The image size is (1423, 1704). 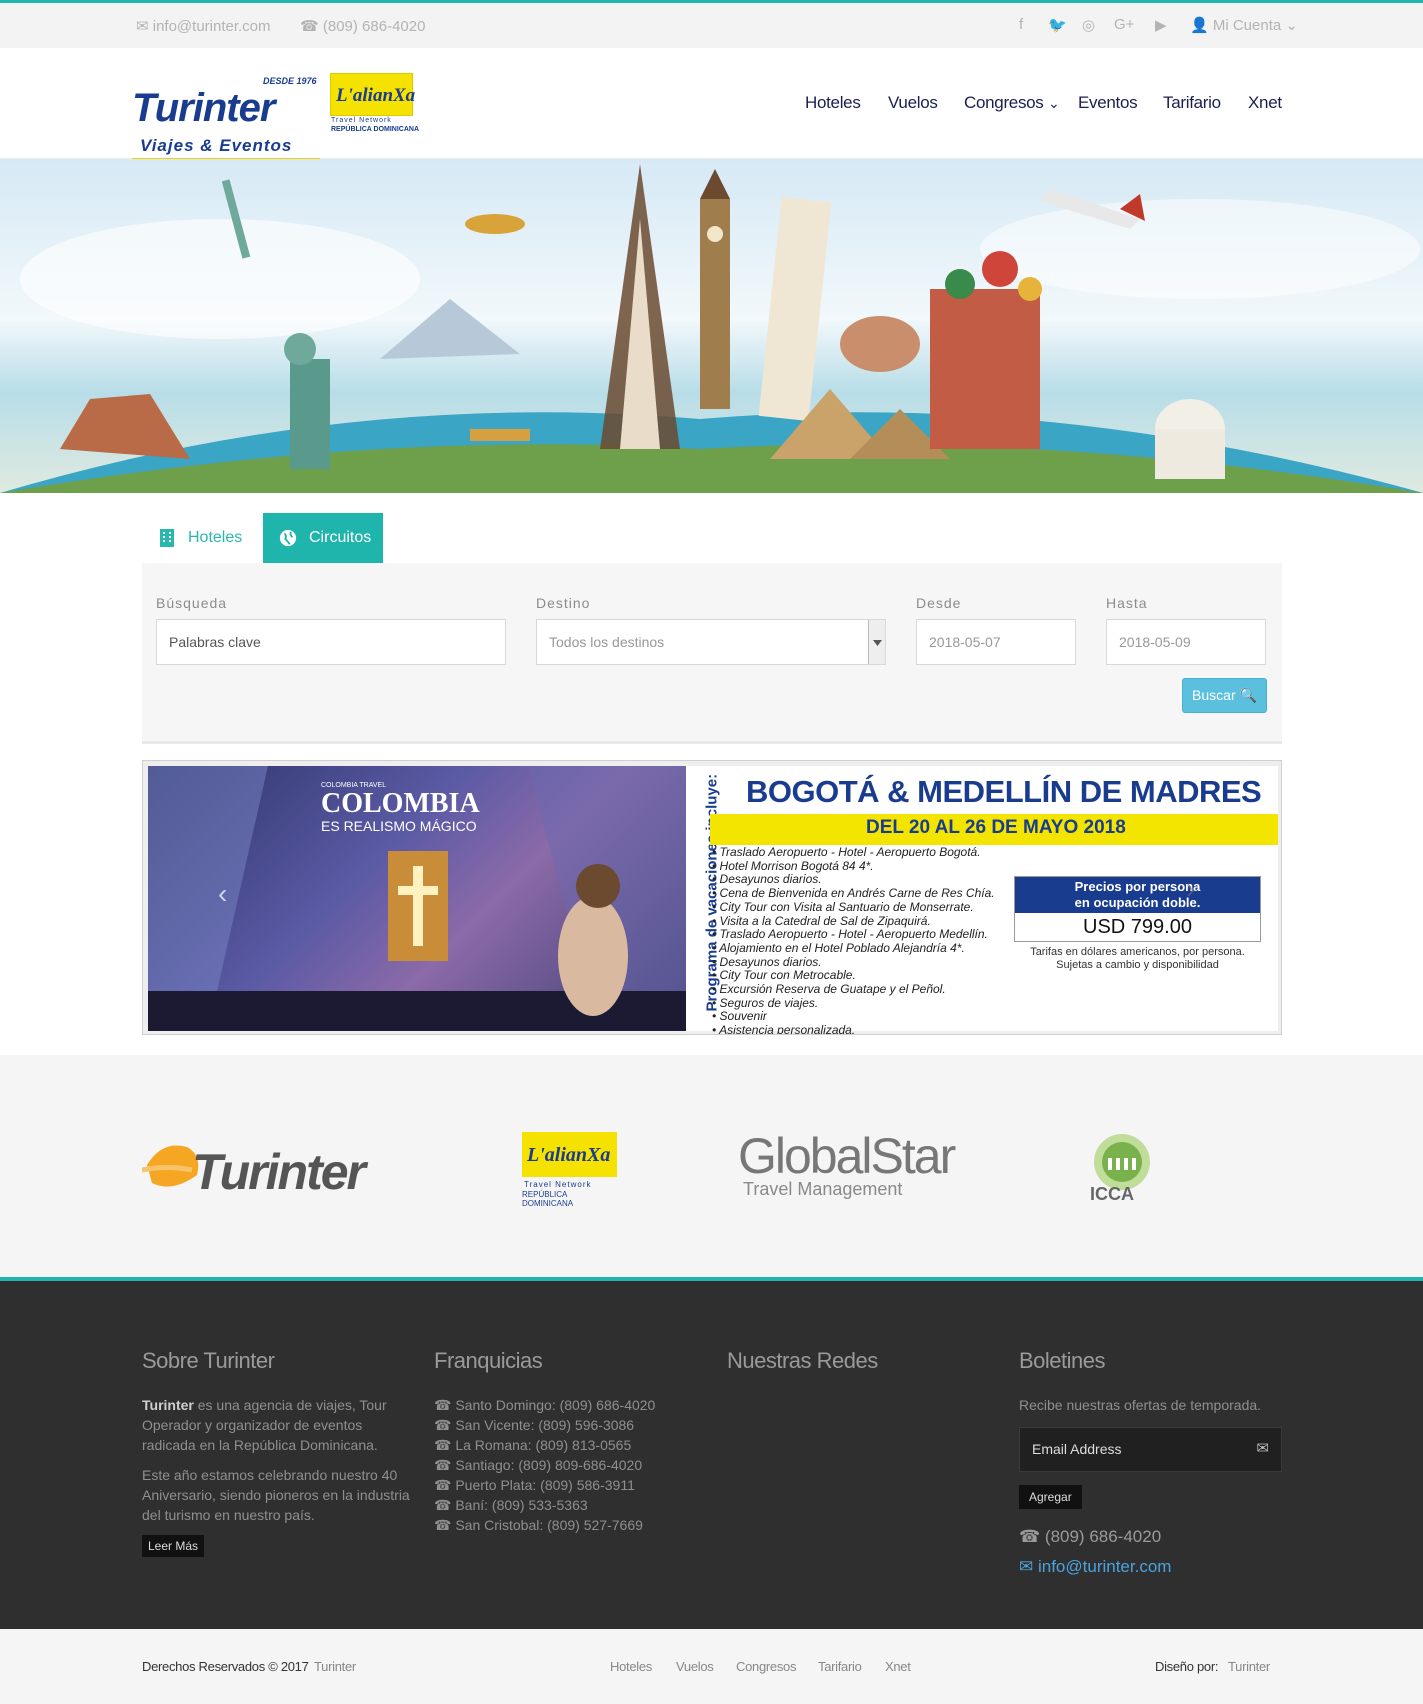 I want to click on date-to-input: 2018-05-09, so click(x=1186, y=642).